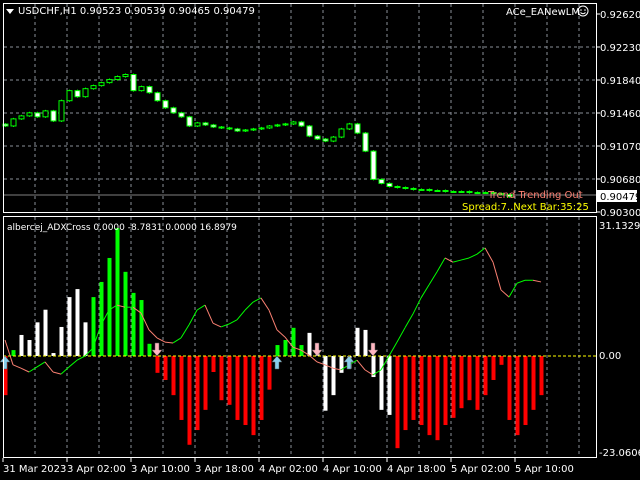 Image resolution: width=640 pixels, height=480 pixels. What do you see at coordinates (620, 48) in the screenshot?
I see `price-axis-label: 0.92230` at bounding box center [620, 48].